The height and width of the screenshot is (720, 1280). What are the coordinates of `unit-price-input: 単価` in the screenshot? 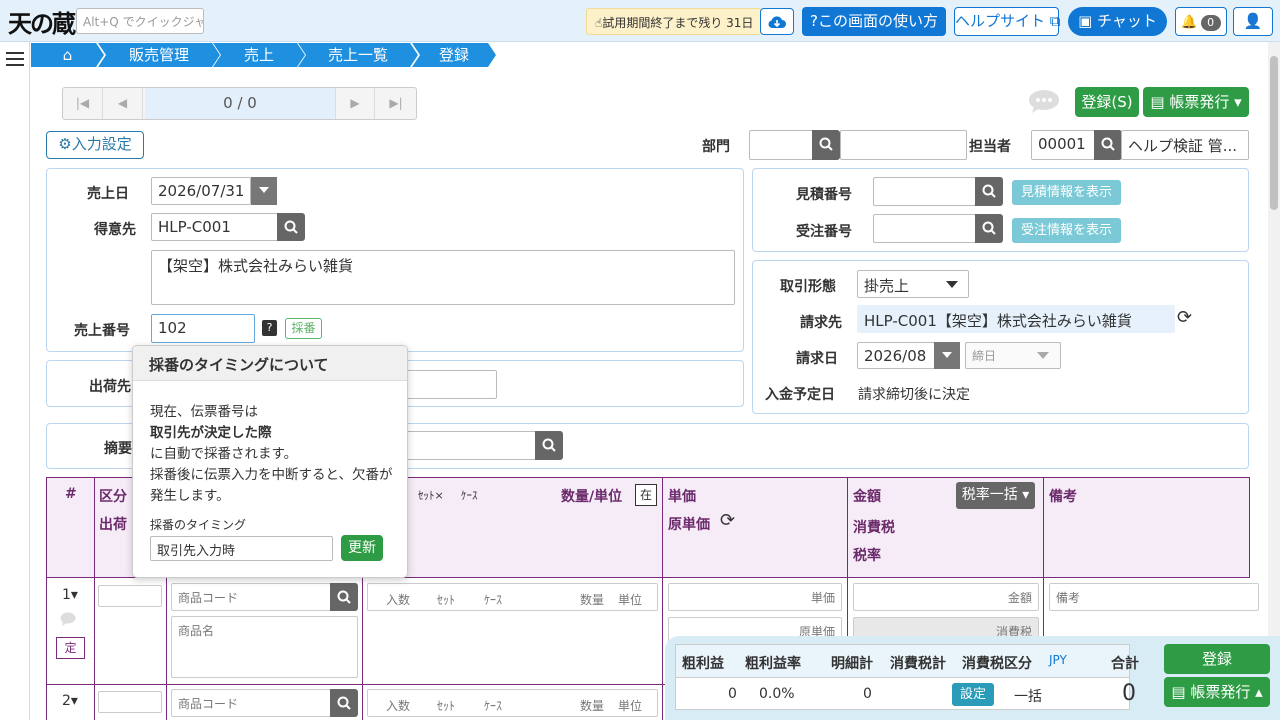 It's located at (755, 597).